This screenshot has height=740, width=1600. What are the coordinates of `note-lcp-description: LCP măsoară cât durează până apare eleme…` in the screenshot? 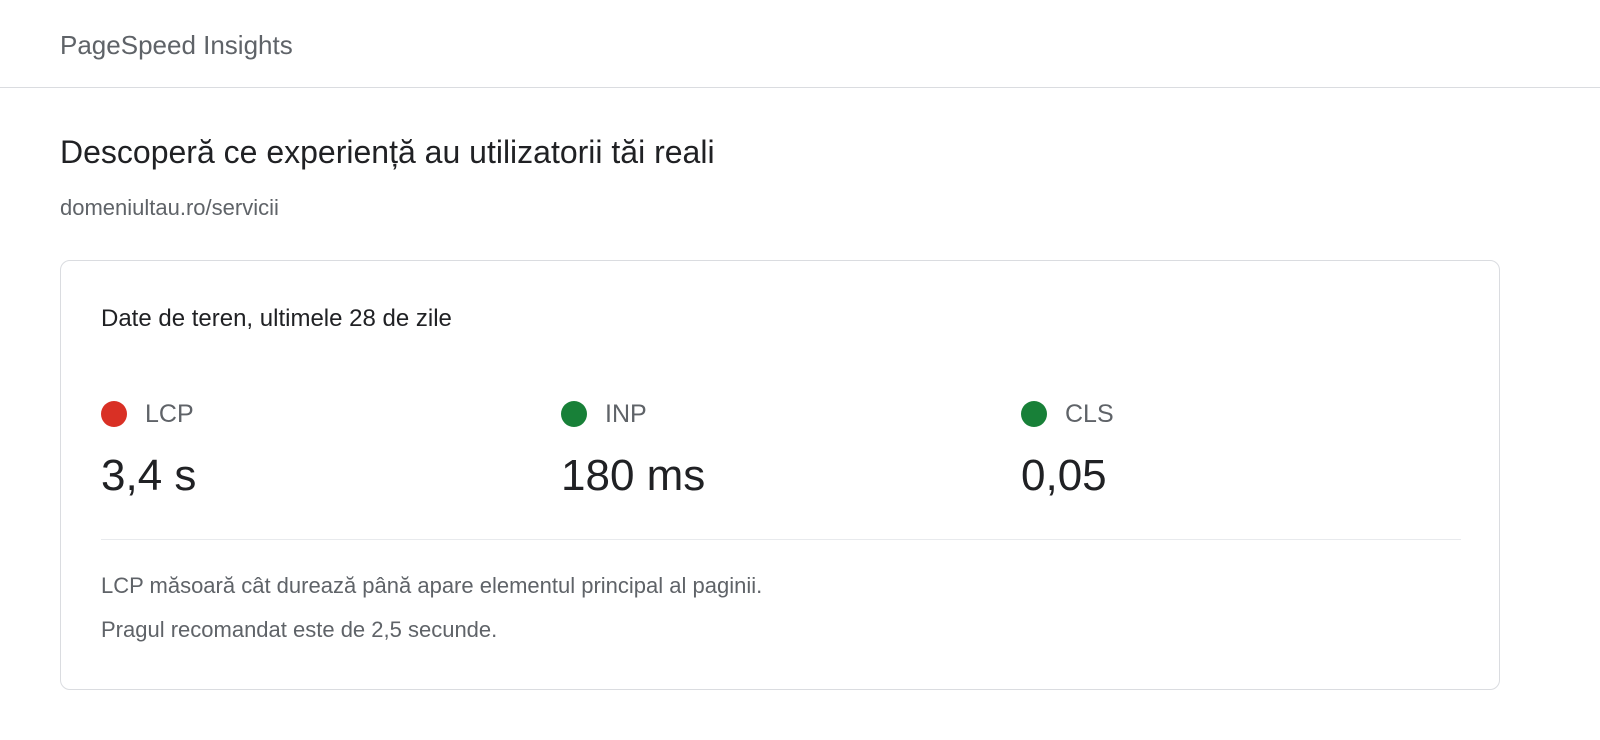 It's located at (432, 585).